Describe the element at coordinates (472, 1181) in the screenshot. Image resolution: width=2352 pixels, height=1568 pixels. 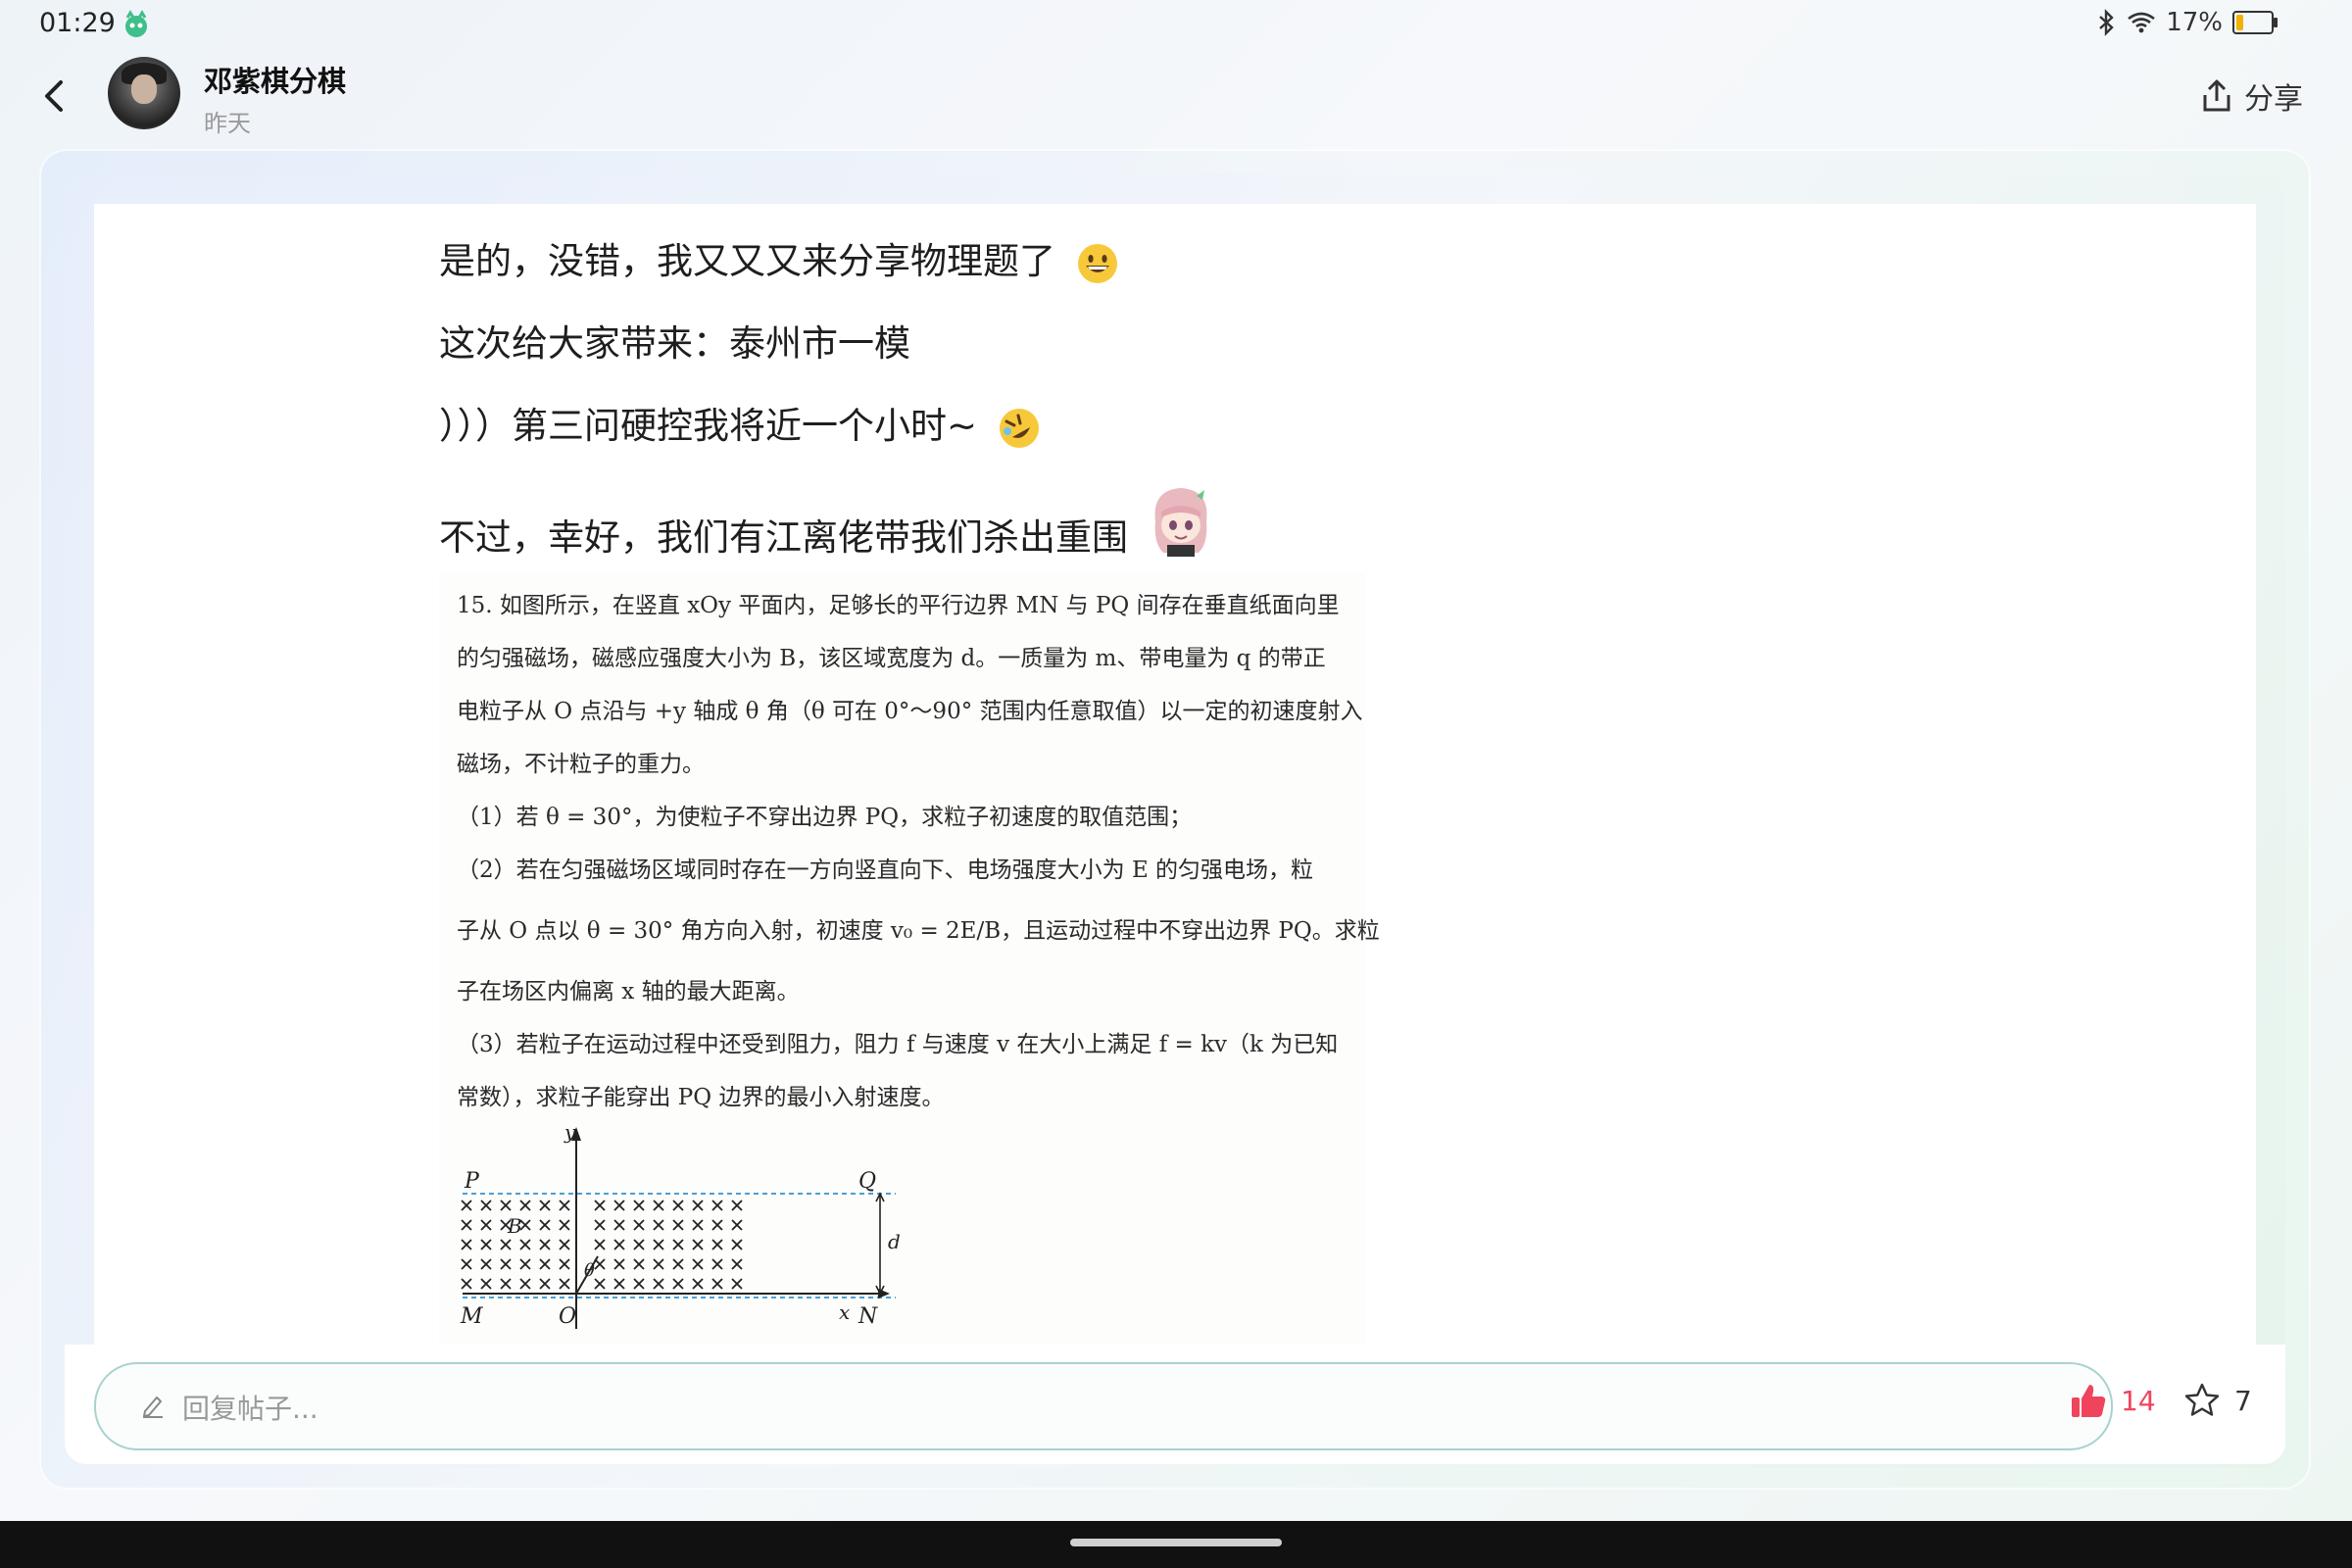
I see `fig-label-P: P` at that location.